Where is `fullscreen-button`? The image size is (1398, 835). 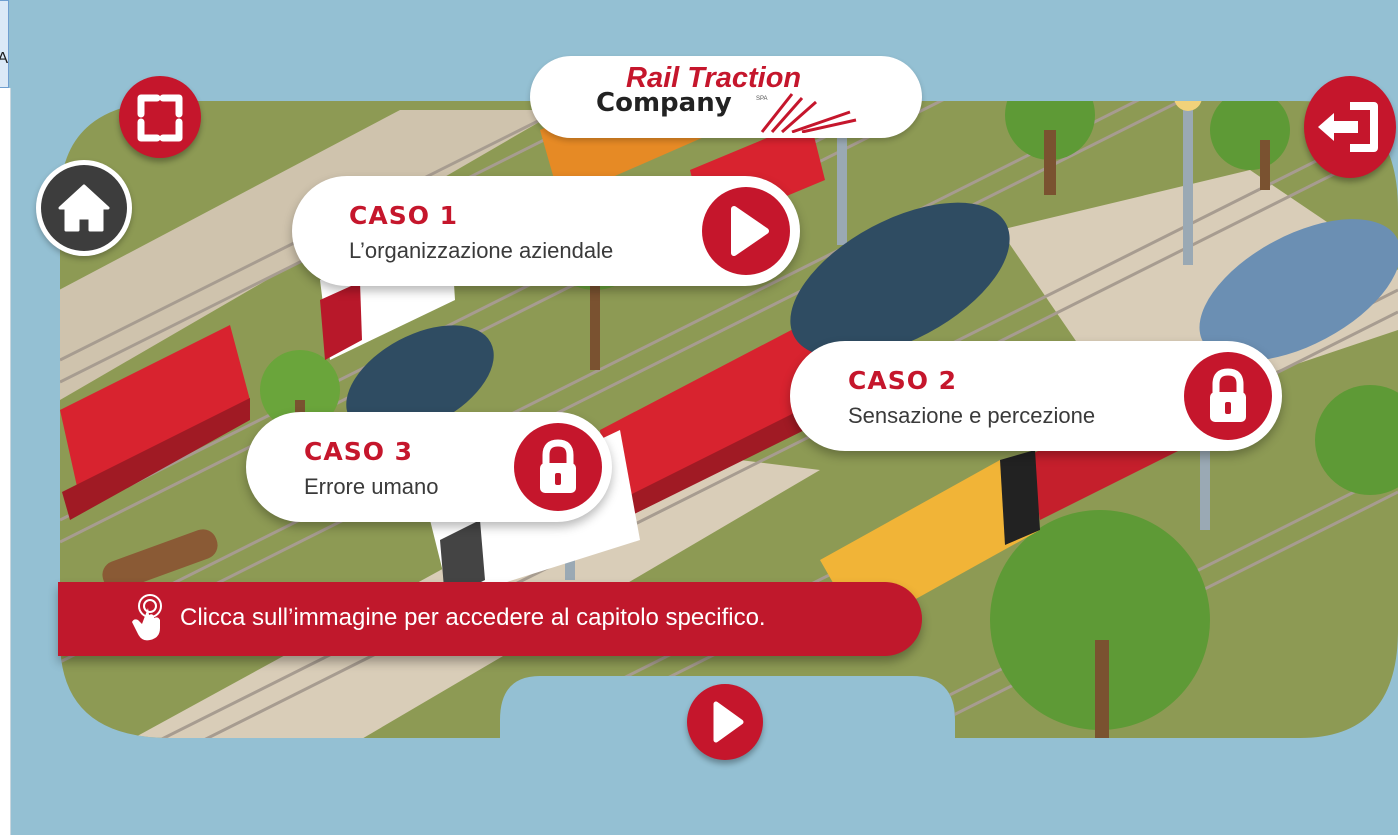
fullscreen-button is located at coordinates (160, 117).